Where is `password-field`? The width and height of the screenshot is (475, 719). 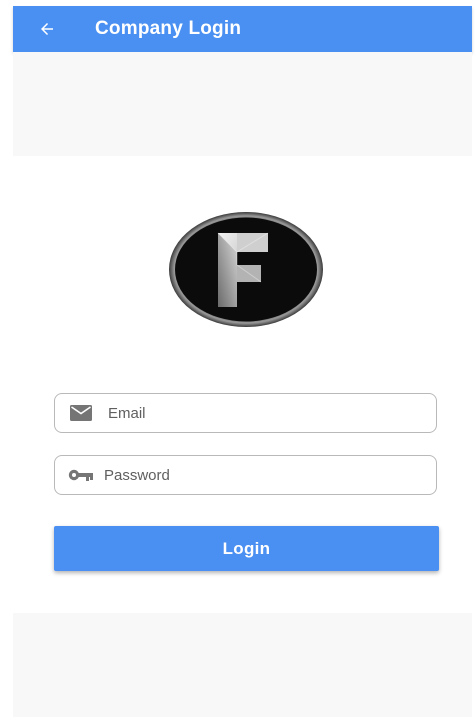 password-field is located at coordinates (245, 475).